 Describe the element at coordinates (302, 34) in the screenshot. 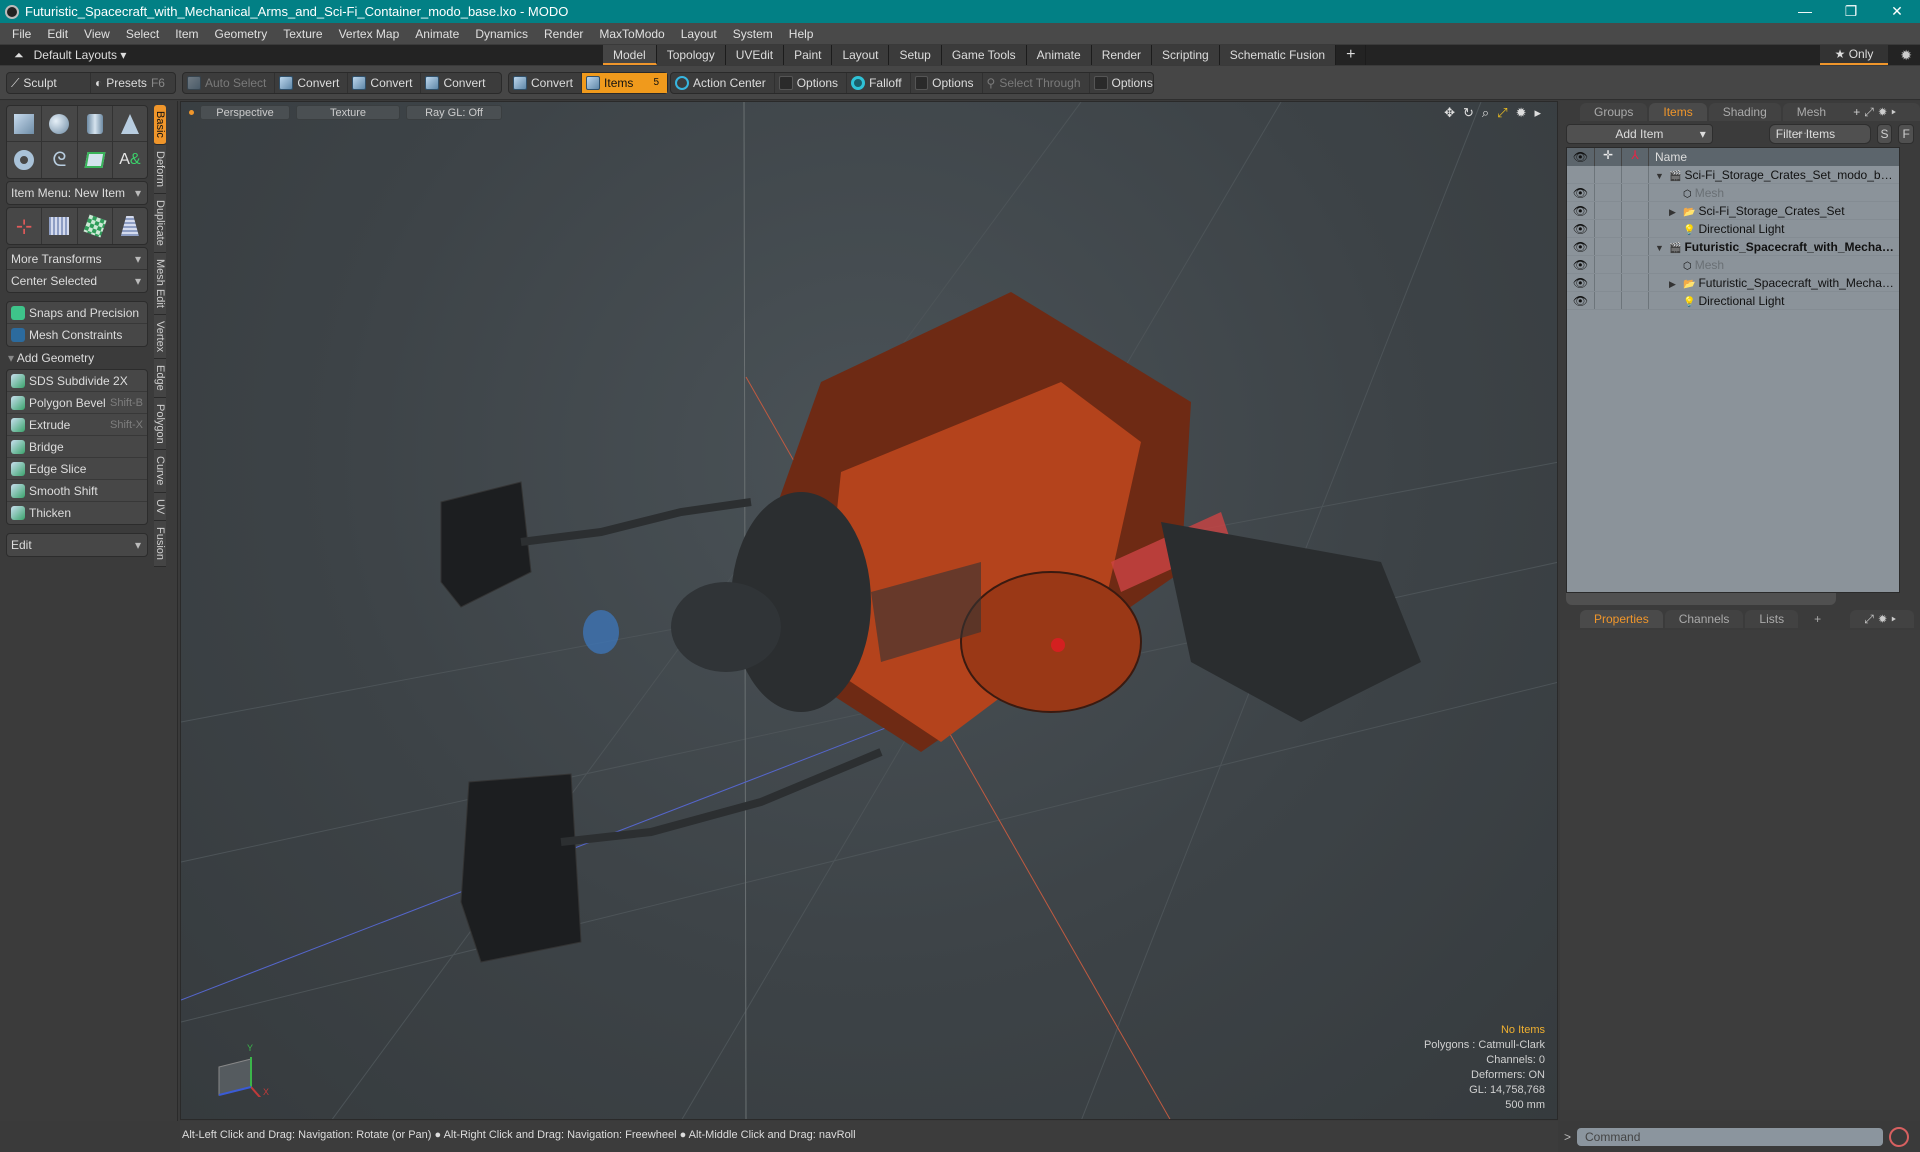

I see `menu-texture: Texture` at that location.